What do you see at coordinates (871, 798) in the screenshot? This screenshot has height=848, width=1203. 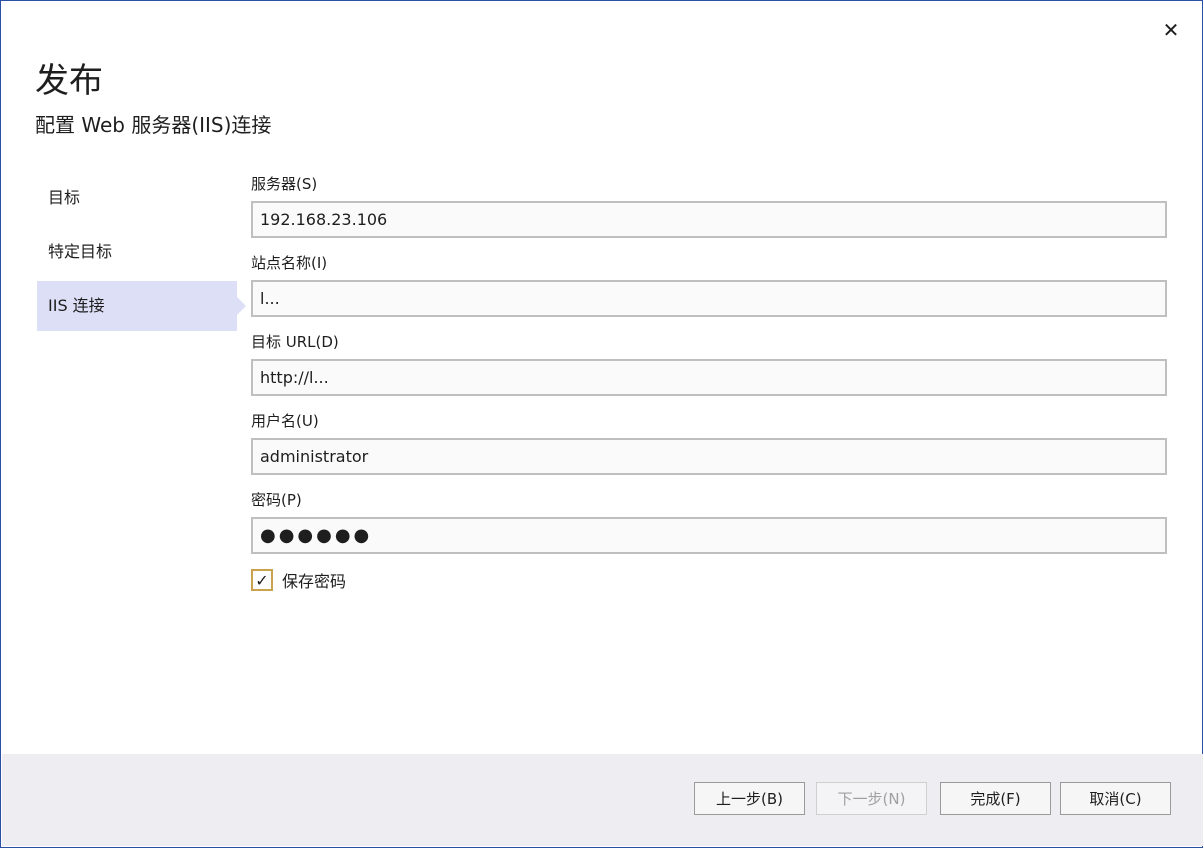 I see `next-button: 下一步(N)` at bounding box center [871, 798].